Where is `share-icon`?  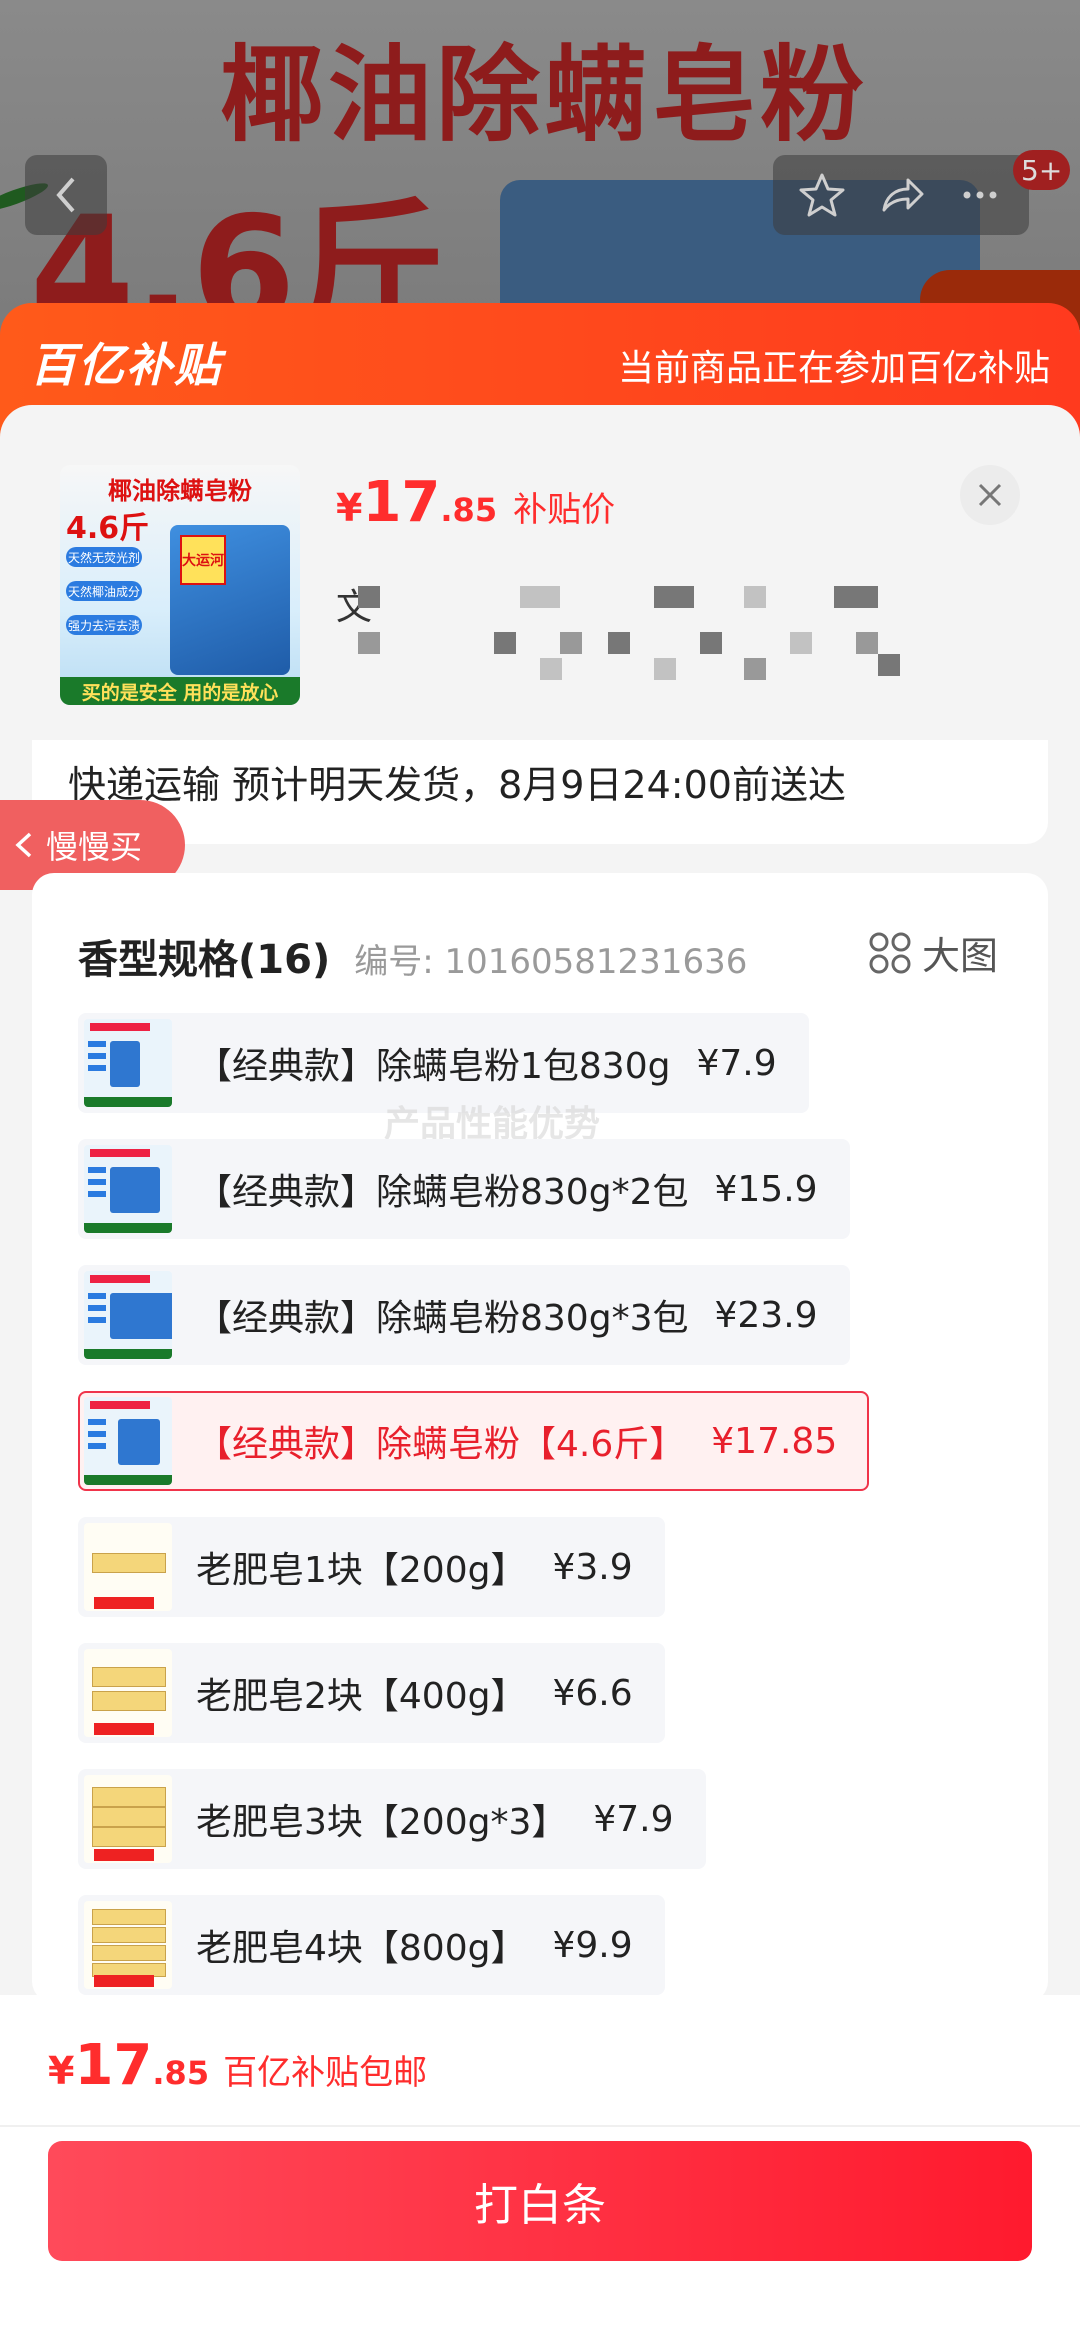 share-icon is located at coordinates (901, 195).